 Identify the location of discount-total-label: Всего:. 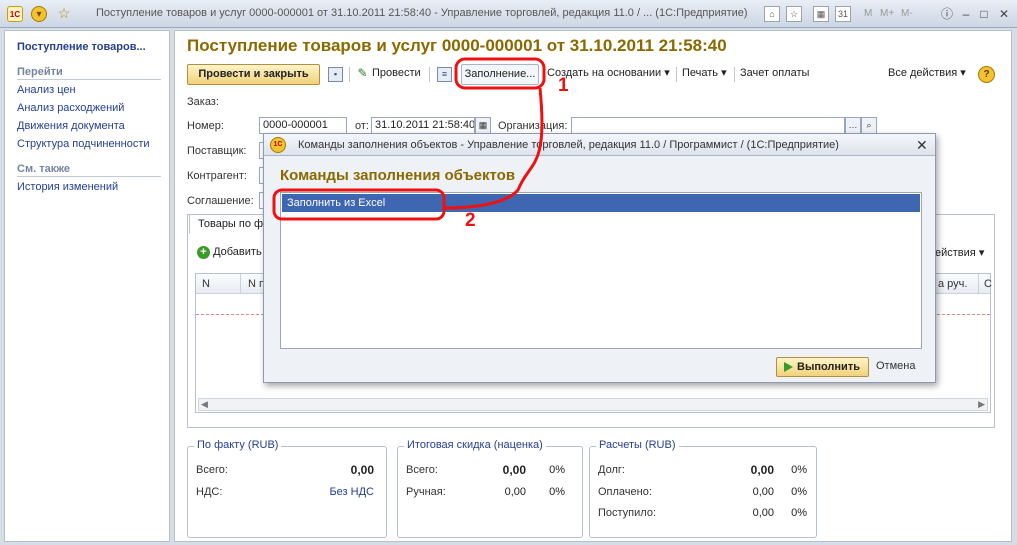
(422, 470).